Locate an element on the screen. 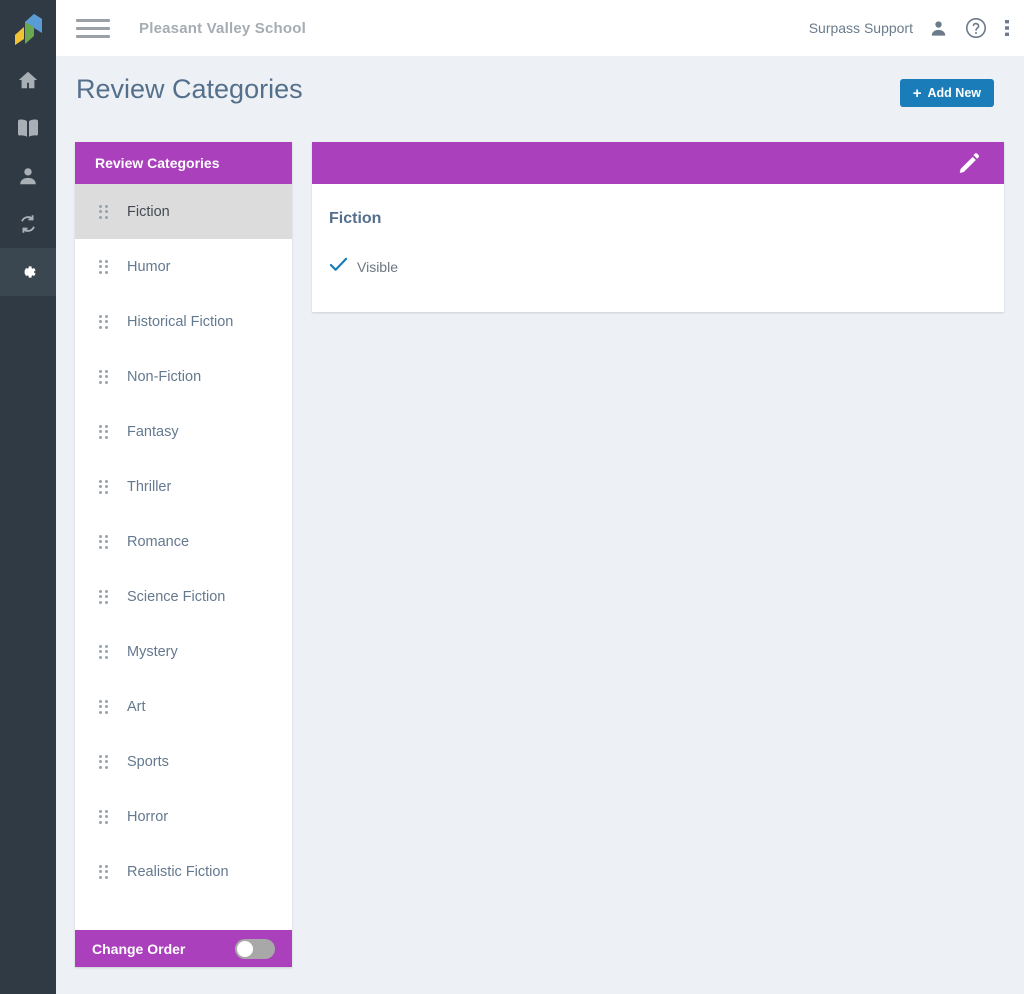  rail-item-library is located at coordinates (28, 128).